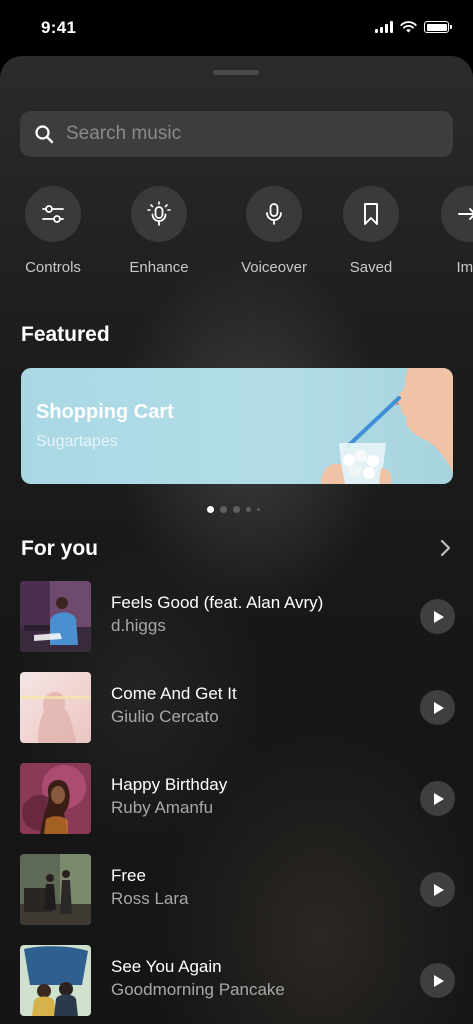 The width and height of the screenshot is (473, 1024). I want to click on action-label: Controls, so click(53, 267).